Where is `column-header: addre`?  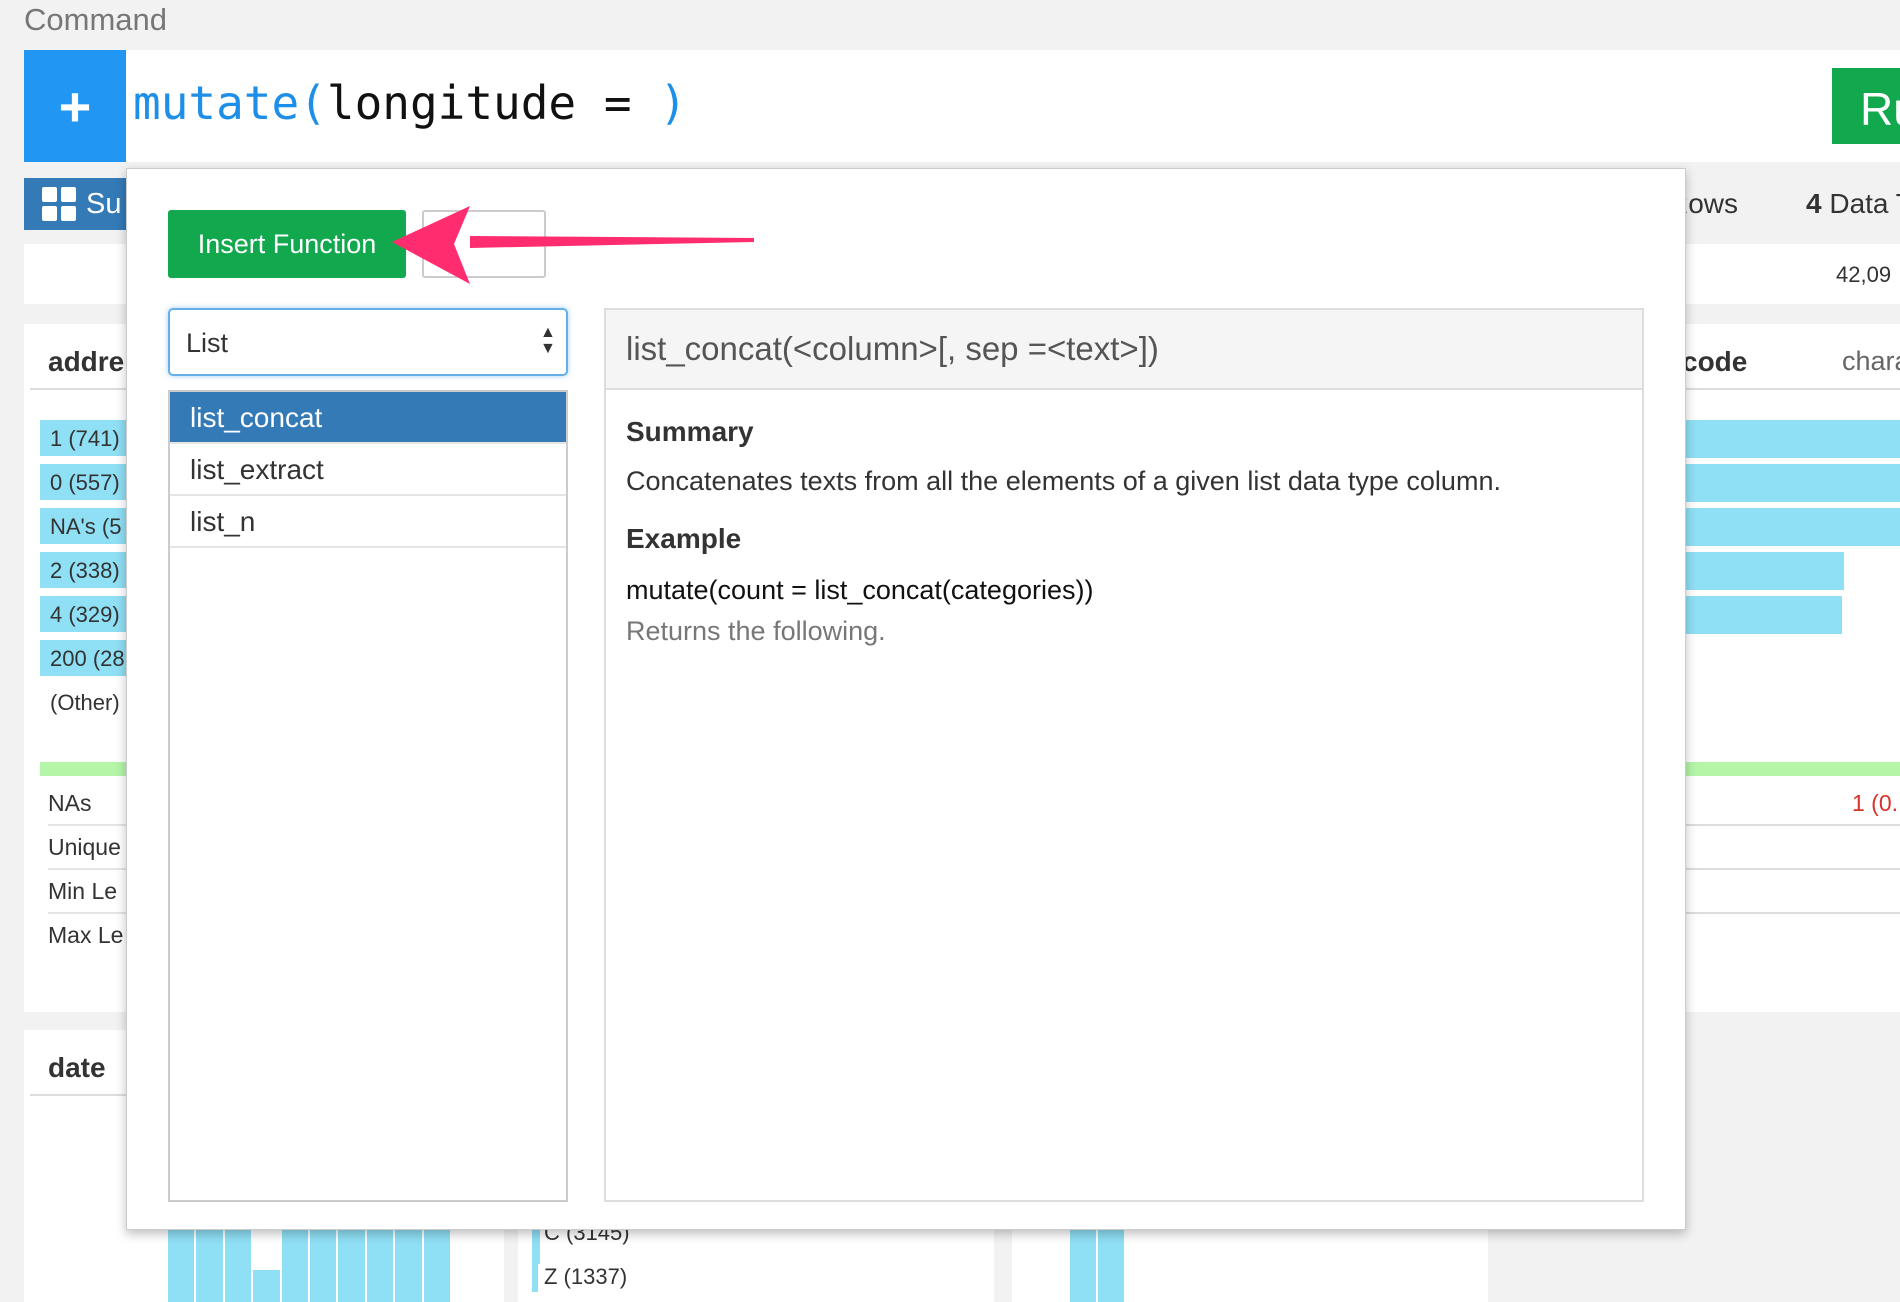 column-header: addre is located at coordinates (86, 361).